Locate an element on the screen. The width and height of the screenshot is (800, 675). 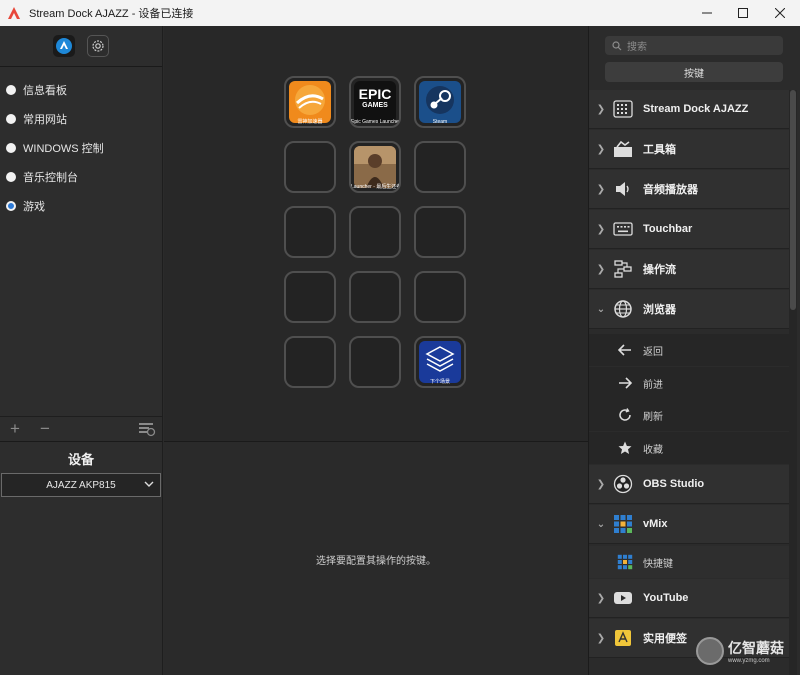
radio-icon is located at coordinates (11, 176).